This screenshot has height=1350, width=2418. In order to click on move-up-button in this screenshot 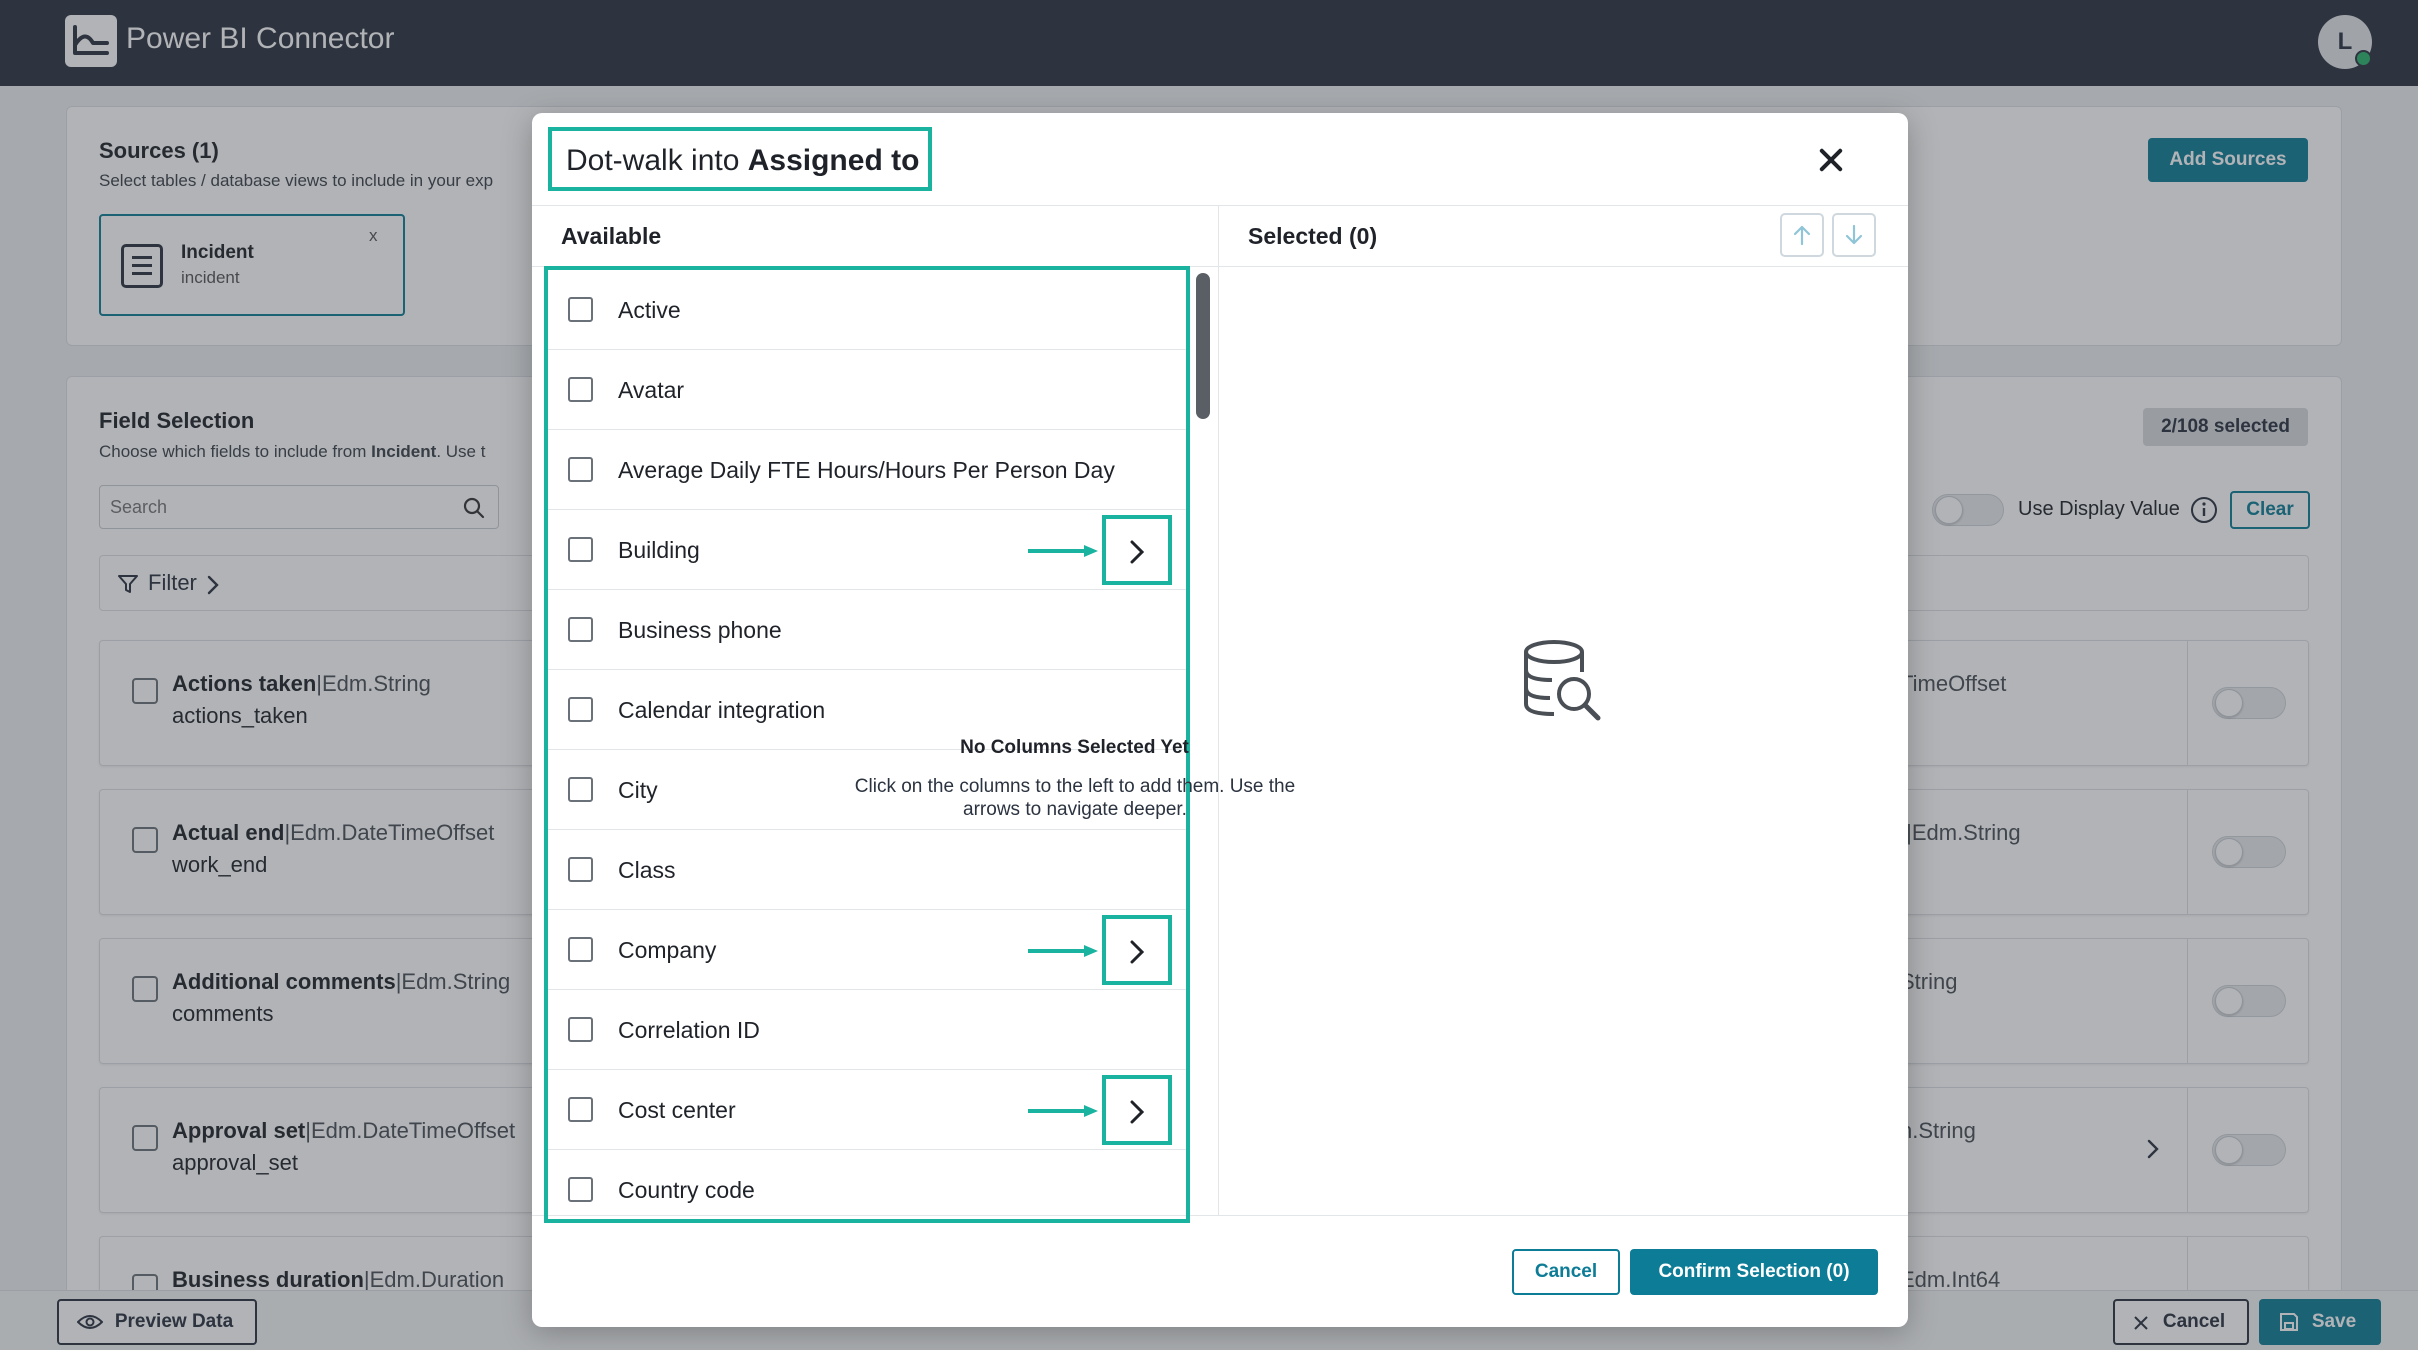, I will do `click(1802, 235)`.